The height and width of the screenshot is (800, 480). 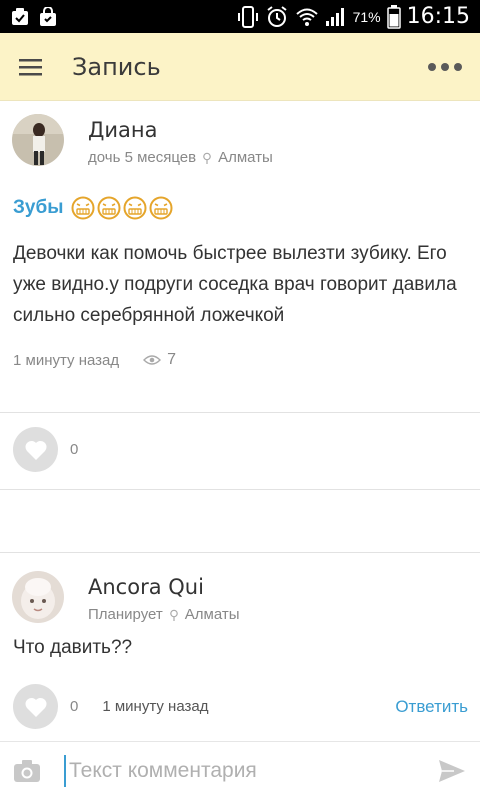 What do you see at coordinates (74, 706) in the screenshot?
I see `comment-like-count: 0` at bounding box center [74, 706].